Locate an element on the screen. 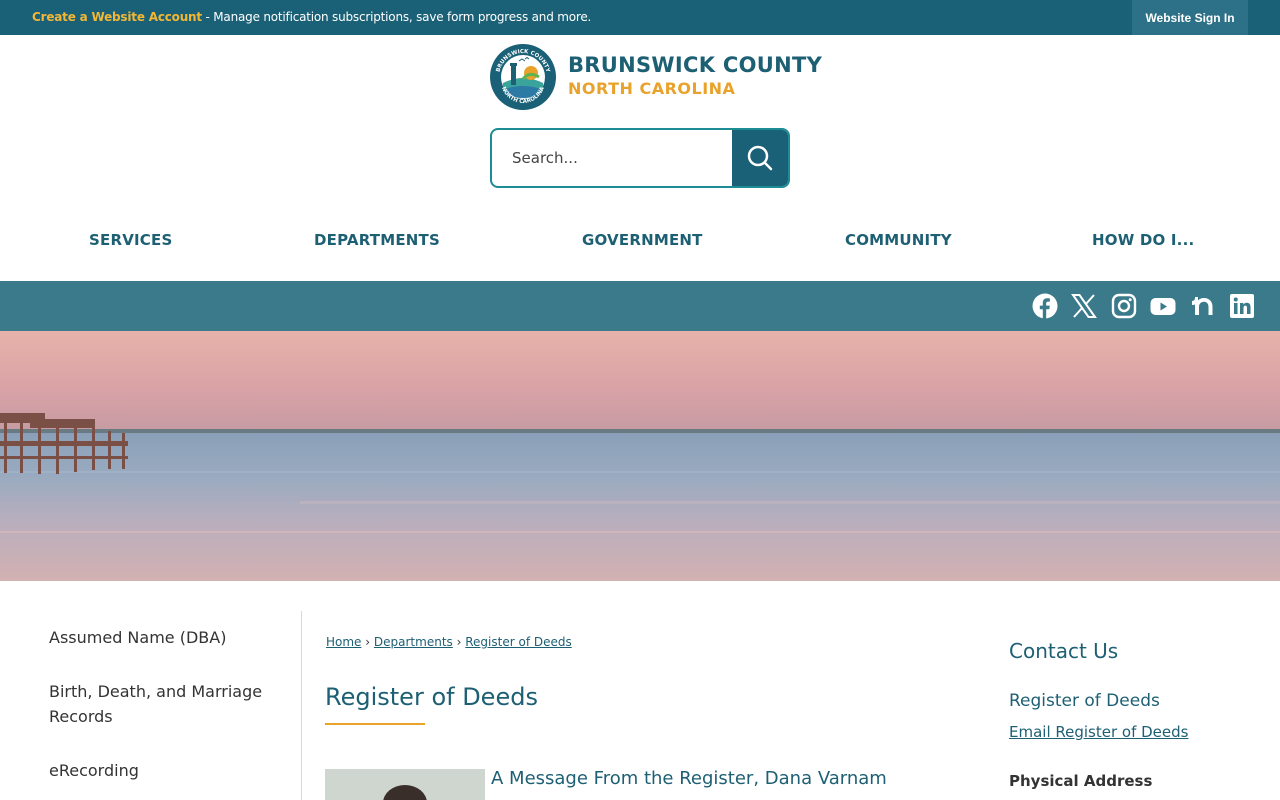 The width and height of the screenshot is (1280, 800). website-sign-in-button: Website Sign In is located at coordinates (1190, 17).